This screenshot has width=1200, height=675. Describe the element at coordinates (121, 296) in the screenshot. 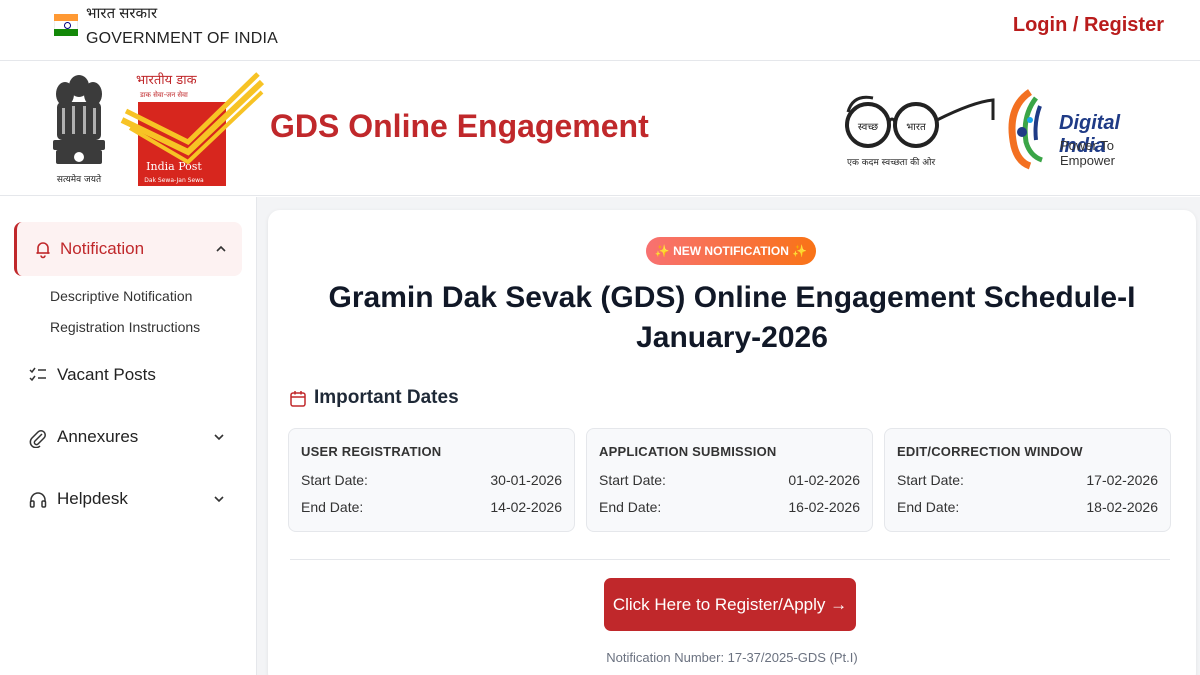

I see `sidebar-subitem-descriptive-notification: Descriptive Notification` at that location.